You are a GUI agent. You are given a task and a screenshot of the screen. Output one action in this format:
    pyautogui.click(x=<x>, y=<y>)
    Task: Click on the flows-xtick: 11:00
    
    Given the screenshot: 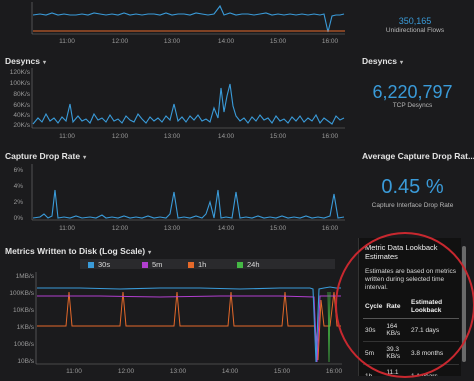 What is the action you would take?
    pyautogui.click(x=67, y=41)
    